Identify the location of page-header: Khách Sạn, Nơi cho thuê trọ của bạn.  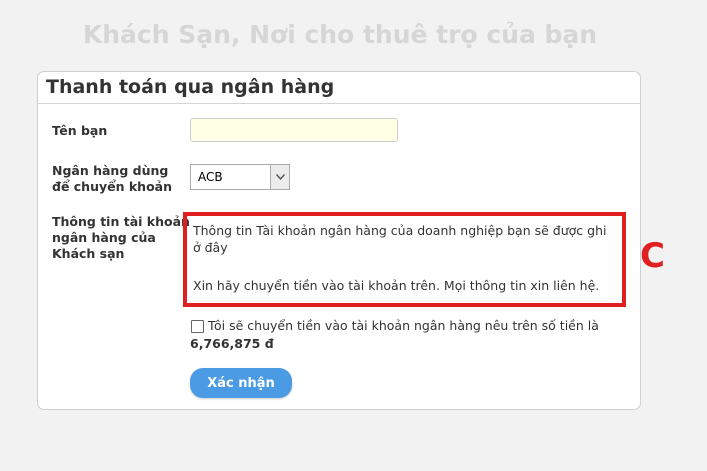
(340, 34).